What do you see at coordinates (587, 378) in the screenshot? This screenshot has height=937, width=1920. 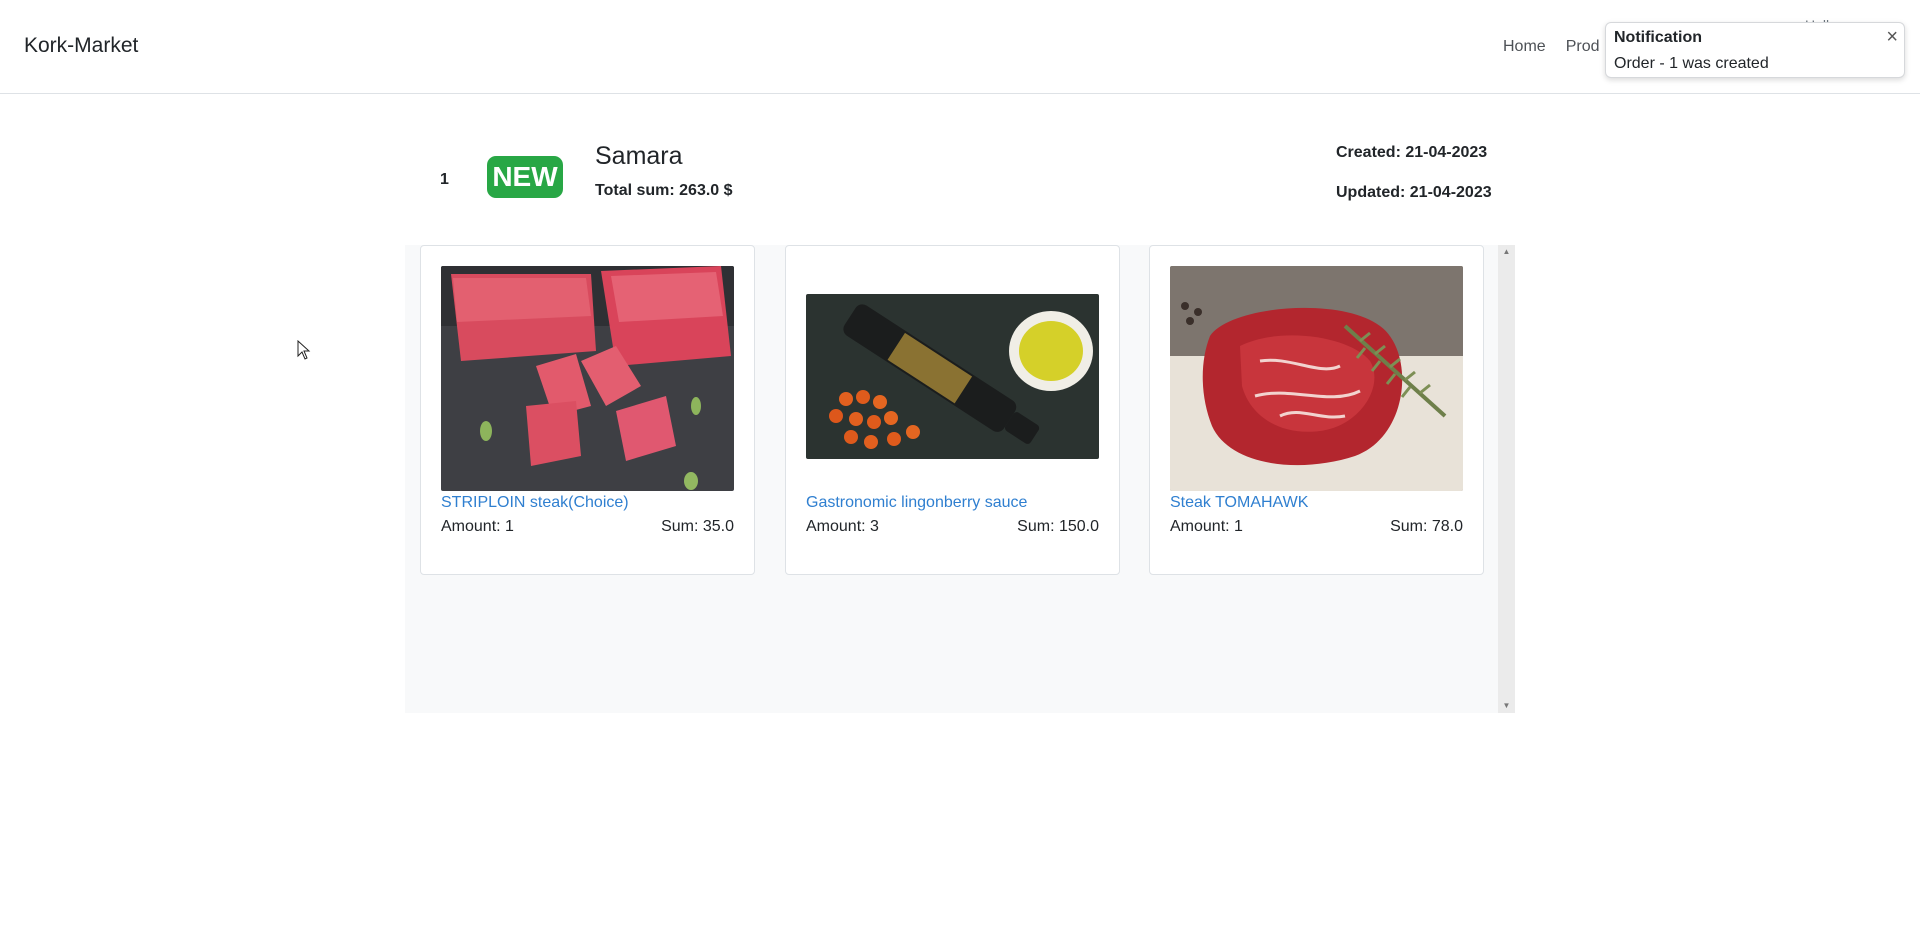 I see `product-image-tuna-steaks` at bounding box center [587, 378].